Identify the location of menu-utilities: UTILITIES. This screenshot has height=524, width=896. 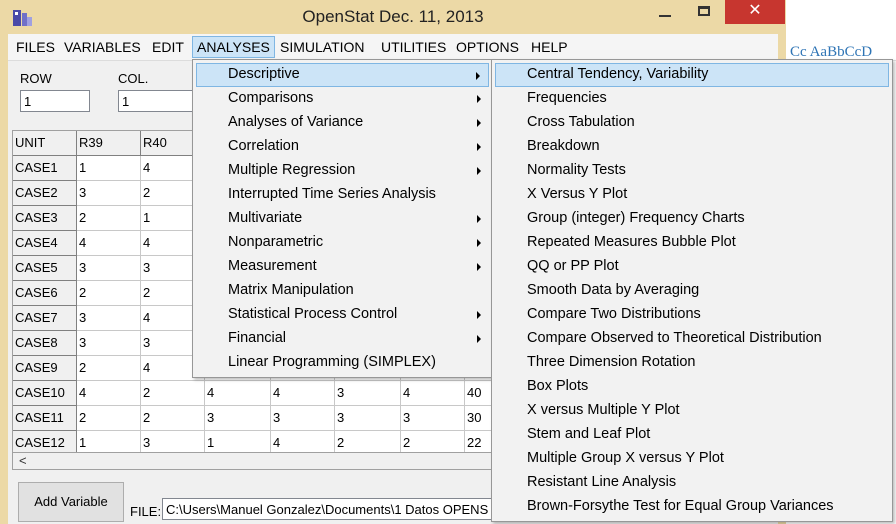
(413, 47).